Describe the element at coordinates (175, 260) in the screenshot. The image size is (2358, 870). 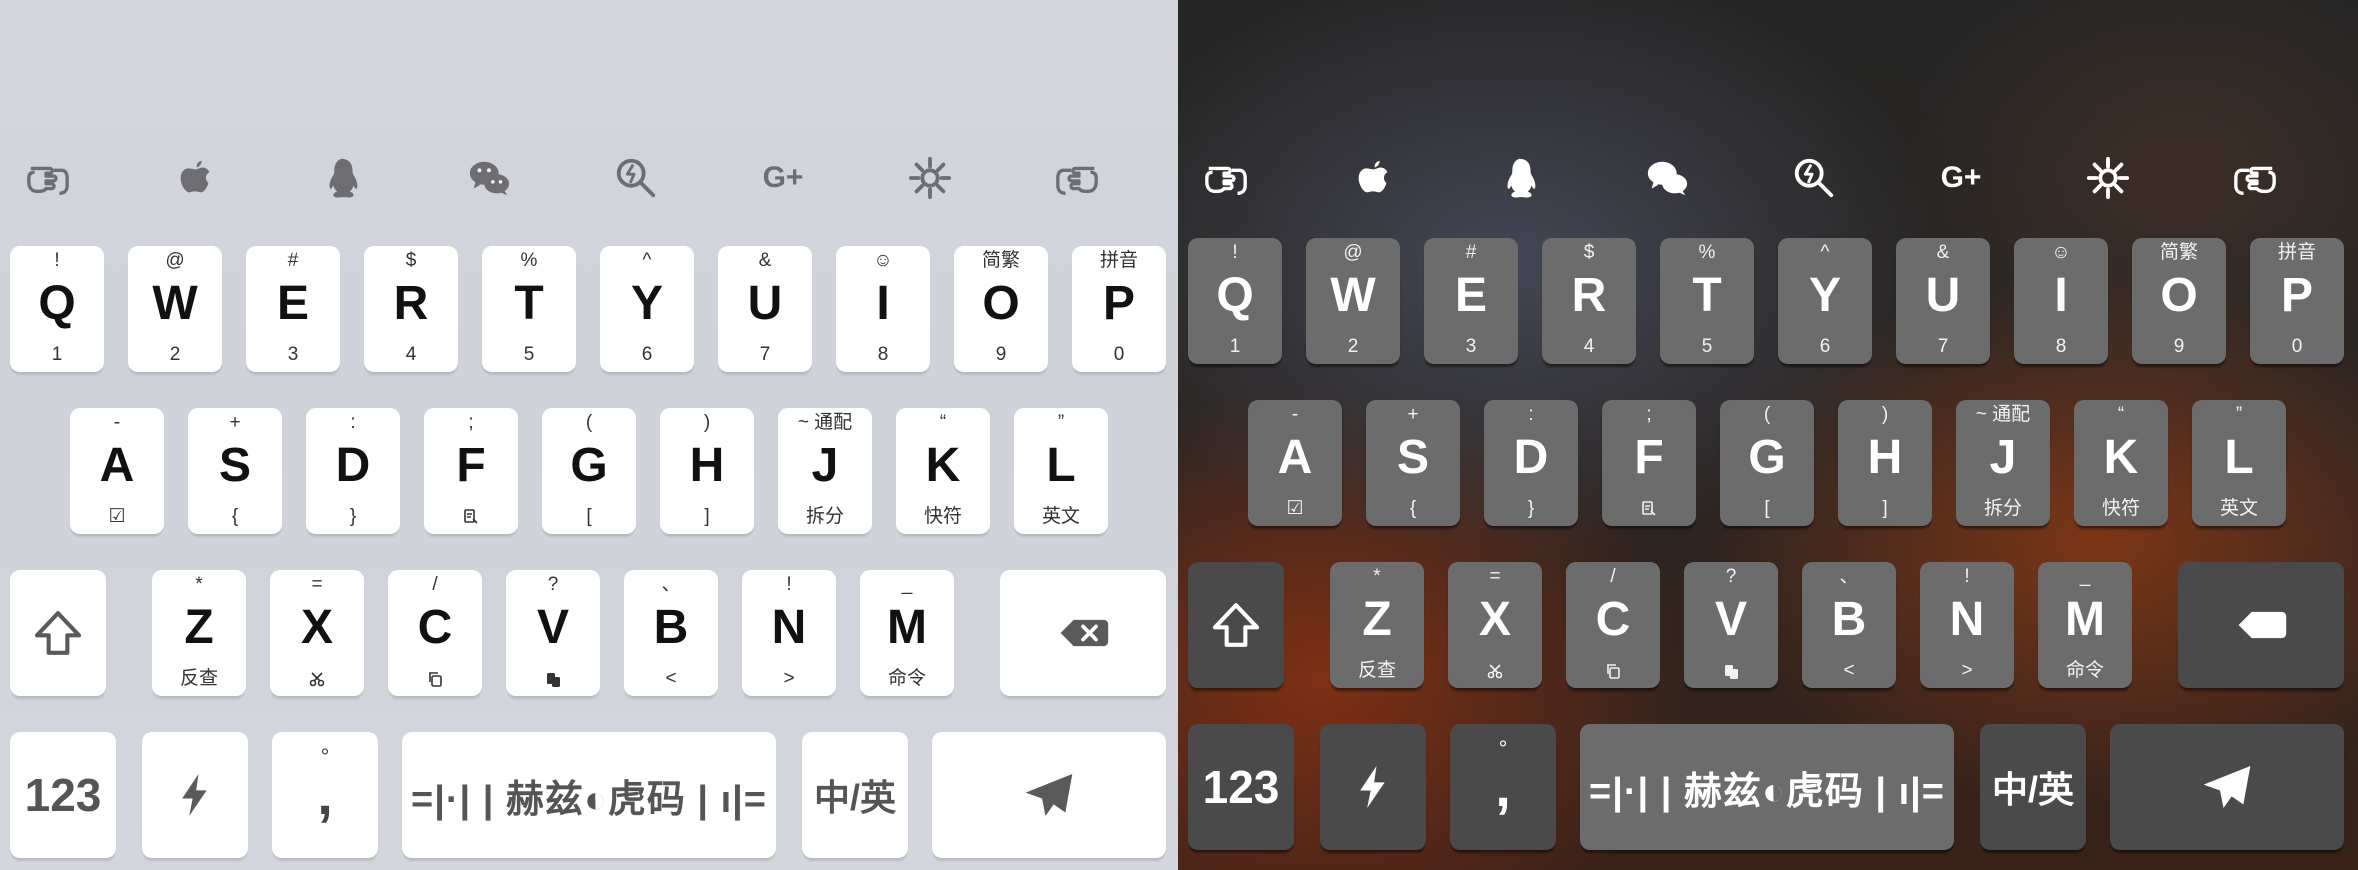
I see `key-w-alt: @` at that location.